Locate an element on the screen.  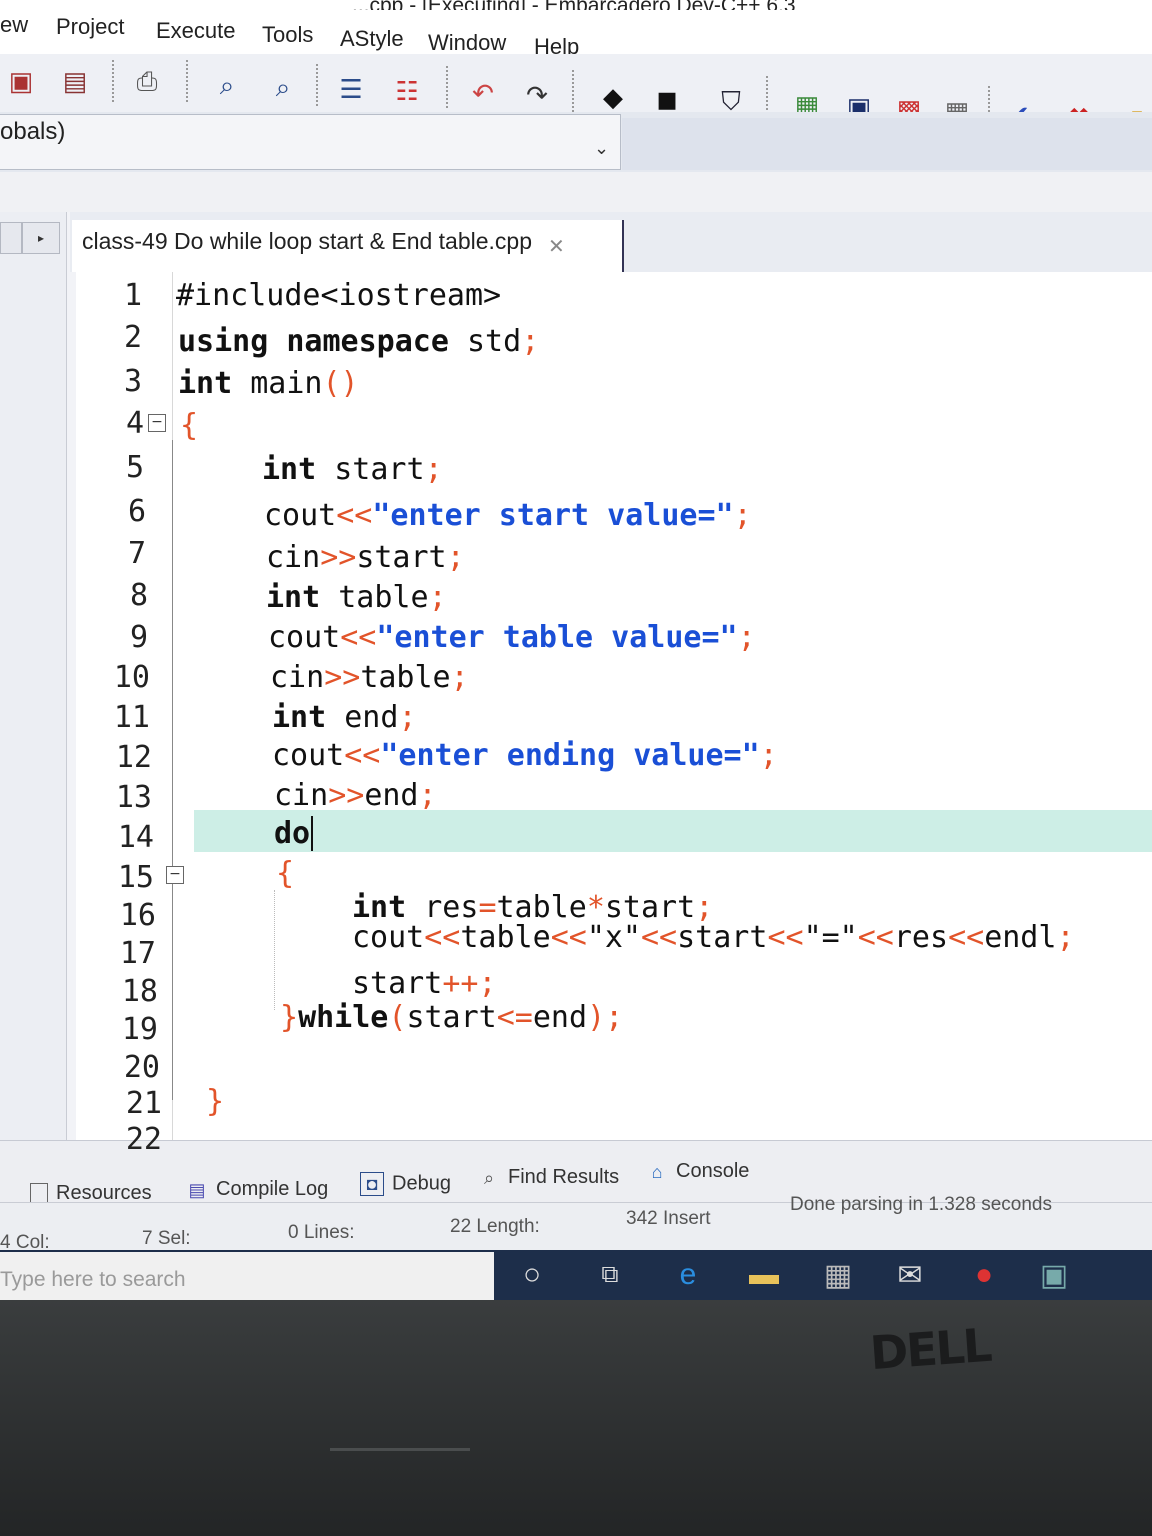
tab-label: Console is located at coordinates (713, 1171).